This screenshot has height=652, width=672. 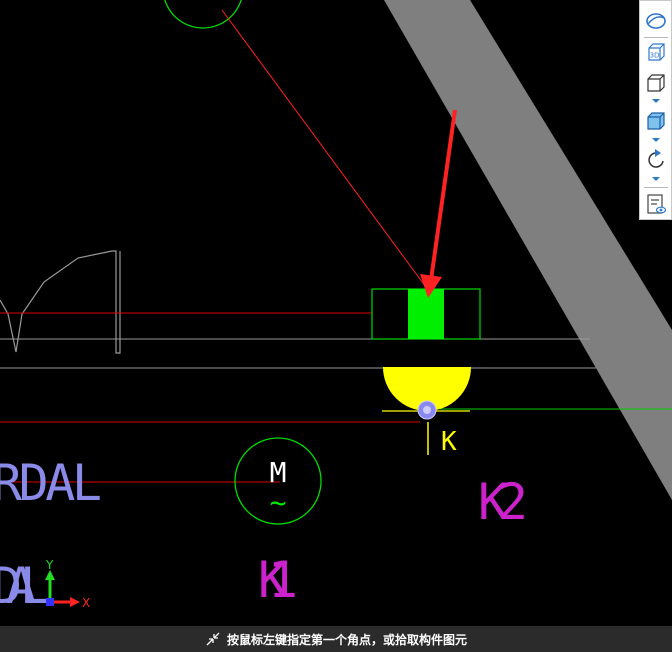 What do you see at coordinates (75, 602) in the screenshot?
I see `ucs-x-arrow` at bounding box center [75, 602].